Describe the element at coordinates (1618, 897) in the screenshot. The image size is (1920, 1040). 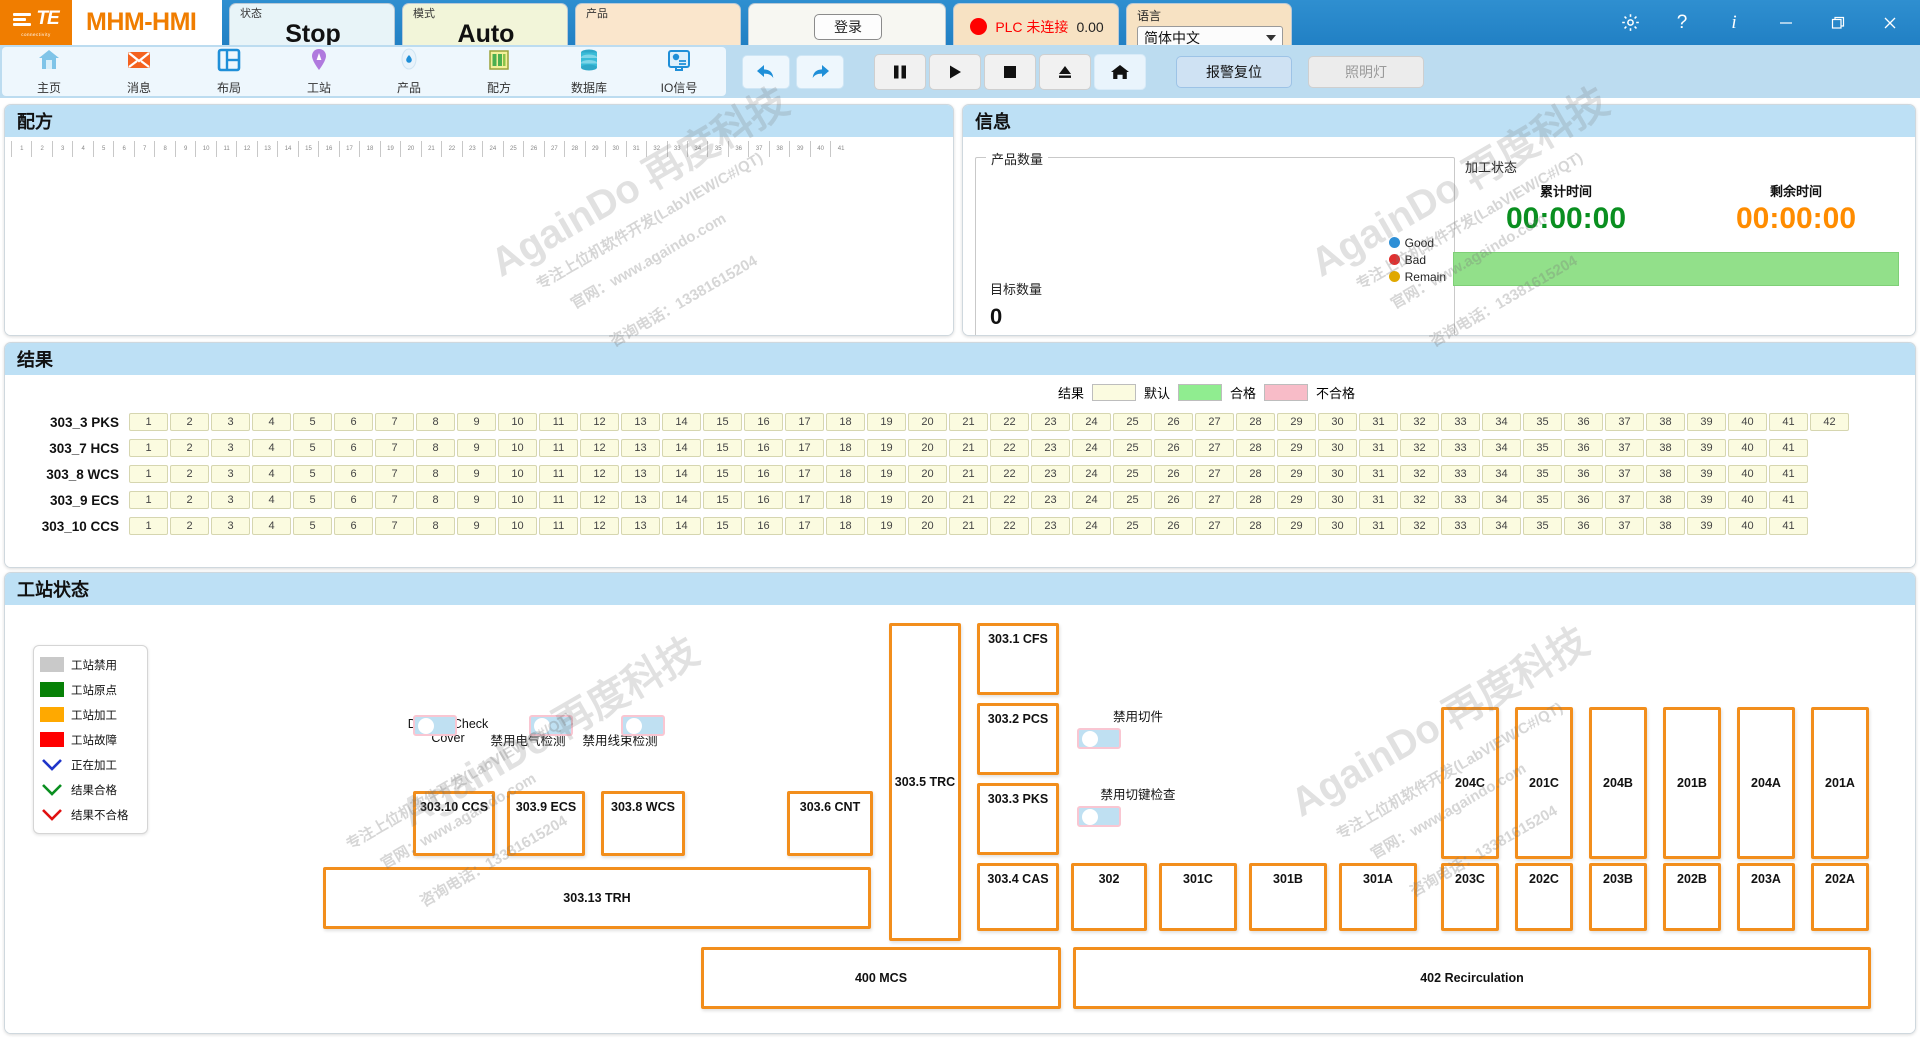
I see `station-box: 203B` at that location.